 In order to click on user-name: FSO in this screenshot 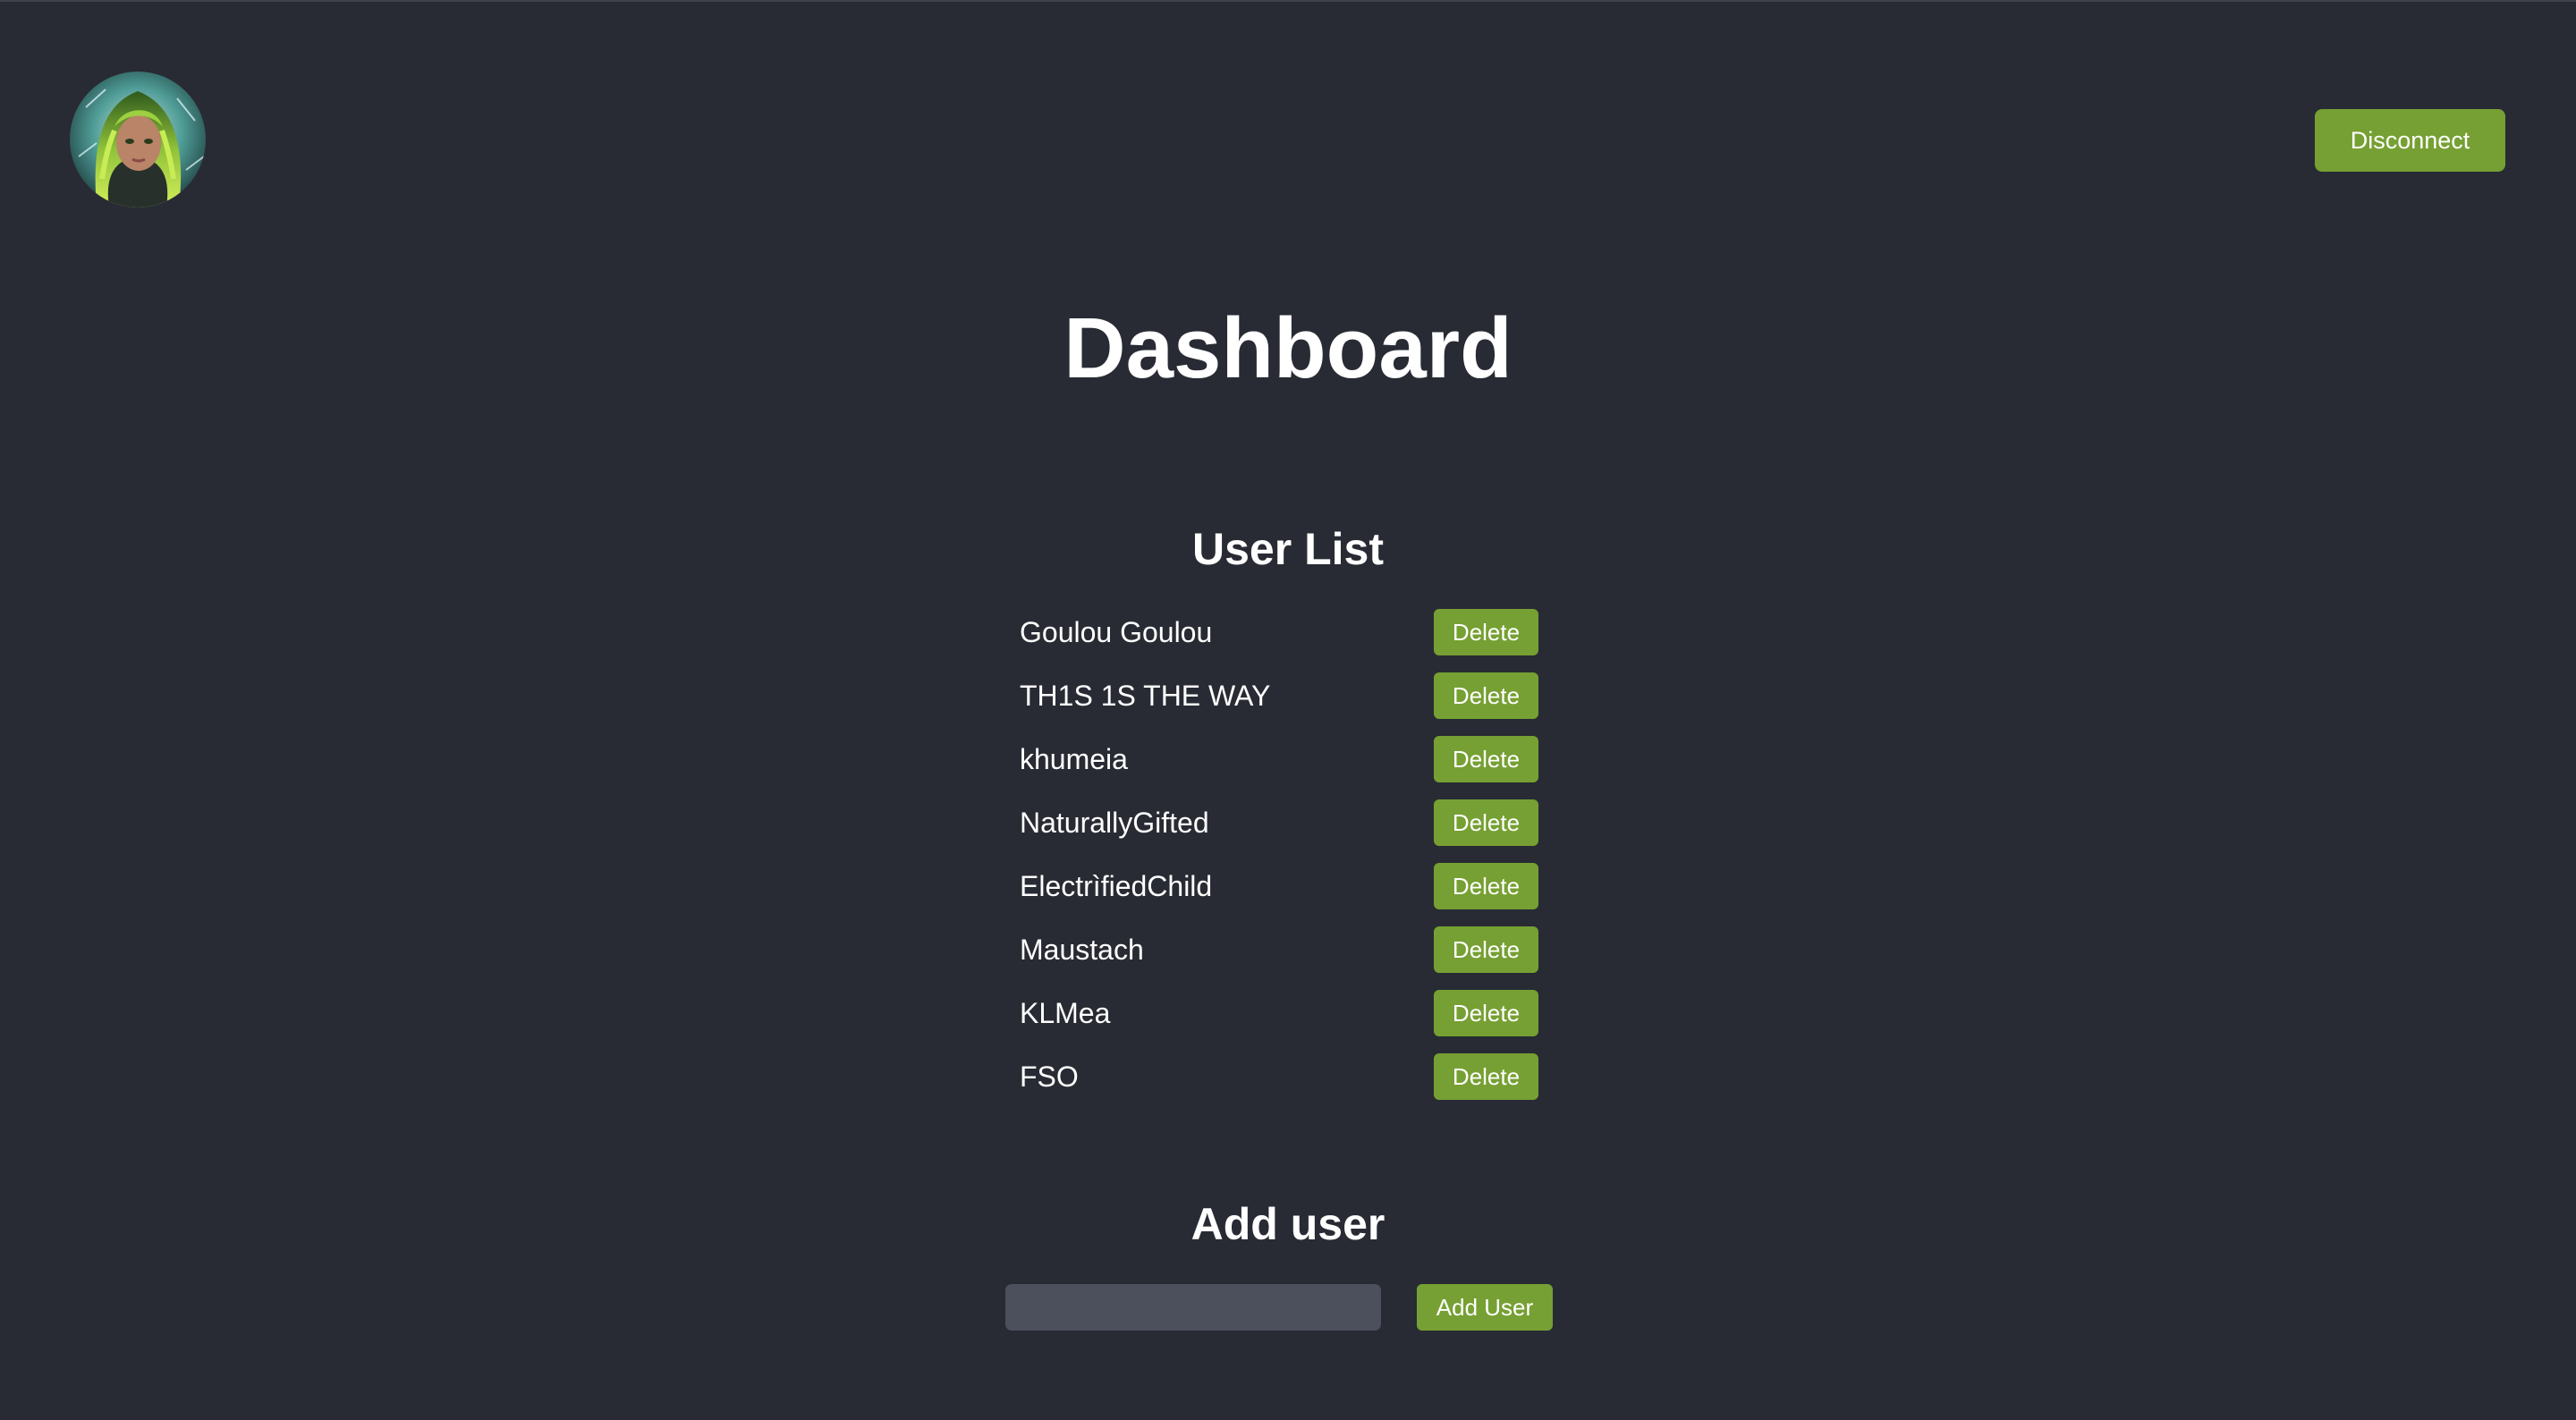, I will do `click(1049, 1077)`.